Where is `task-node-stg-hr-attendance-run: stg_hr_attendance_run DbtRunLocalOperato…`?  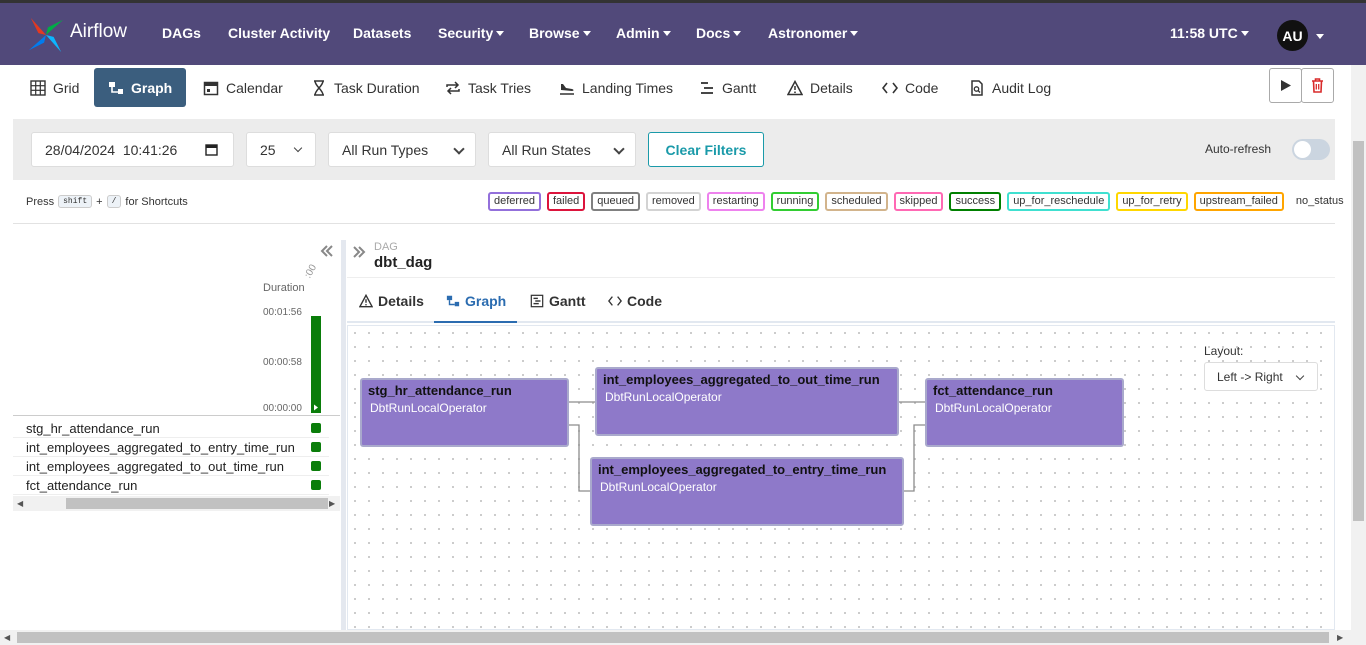
task-node-stg-hr-attendance-run: stg_hr_attendance_run DbtRunLocalOperato… is located at coordinates (464, 412).